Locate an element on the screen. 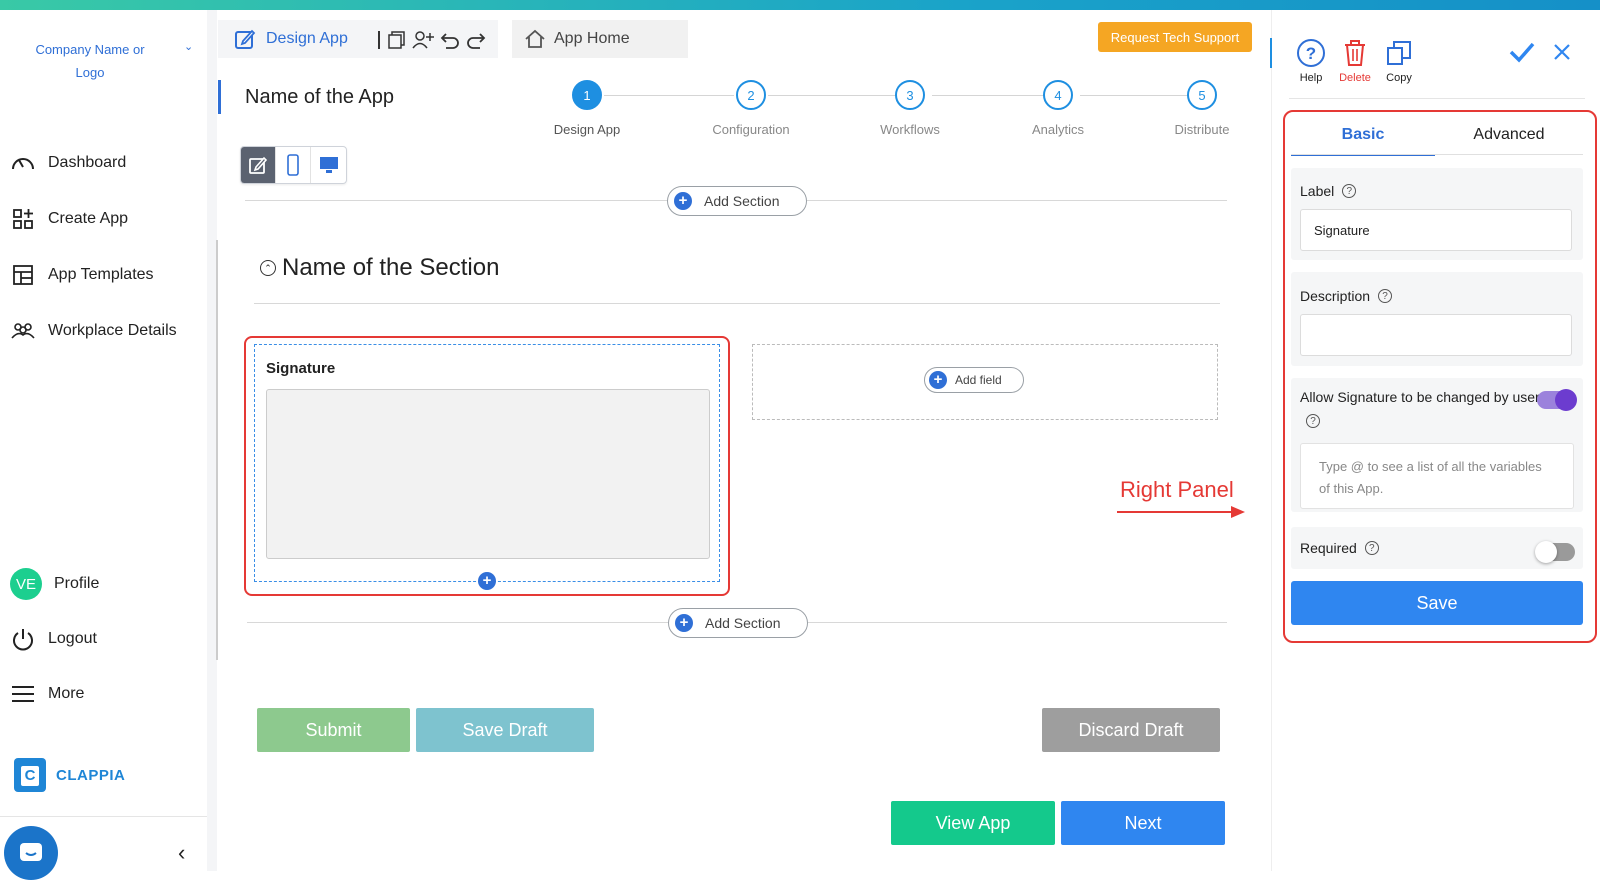  chevron-up-icon: ⌃ is located at coordinates (268, 268).